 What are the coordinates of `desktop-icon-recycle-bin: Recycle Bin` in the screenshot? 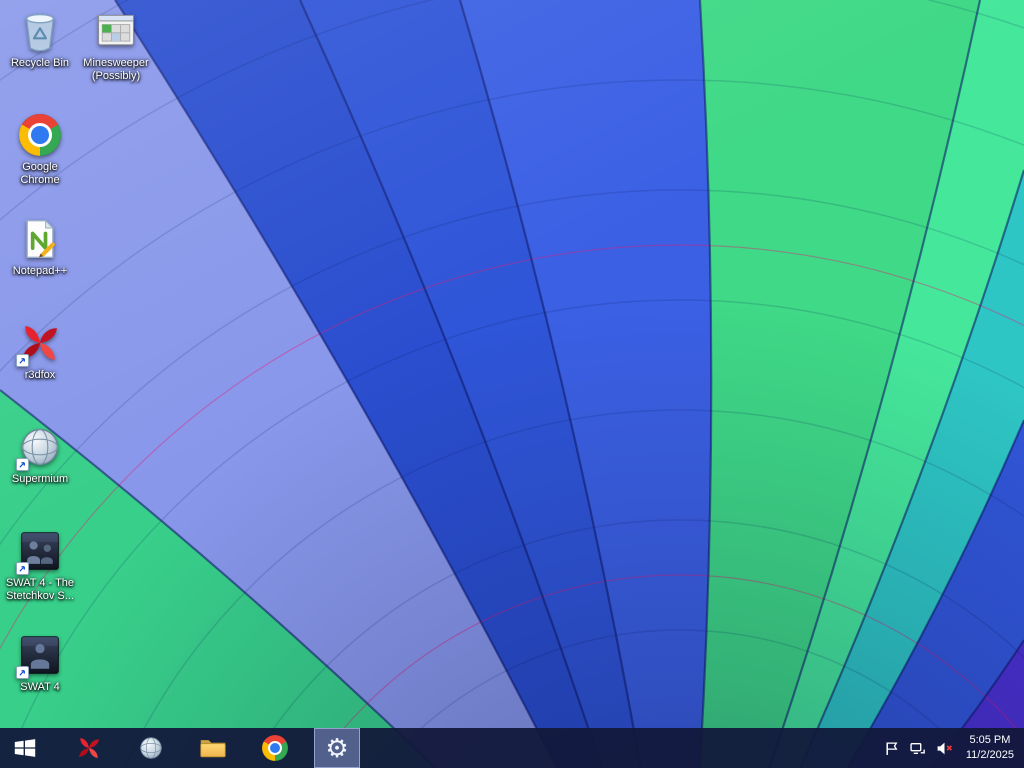 It's located at (40, 39).